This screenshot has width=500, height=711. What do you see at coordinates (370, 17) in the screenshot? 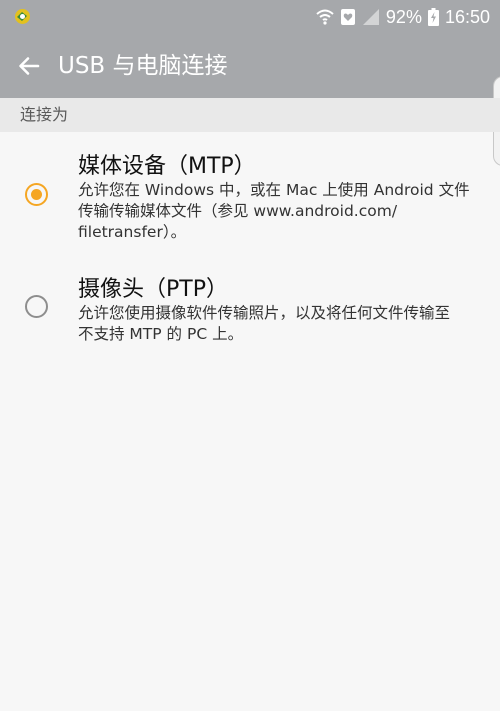
I see `signal-icon` at bounding box center [370, 17].